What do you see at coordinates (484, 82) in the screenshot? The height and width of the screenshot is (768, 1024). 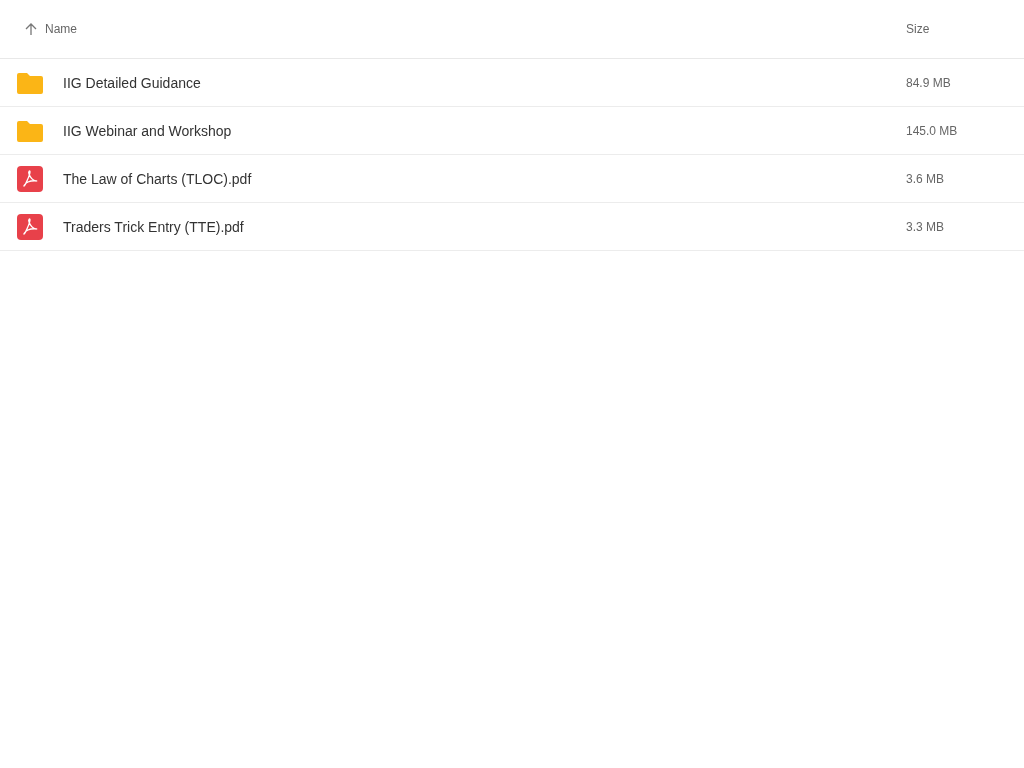 I see `file-name: IIG Detailed Guidance` at bounding box center [484, 82].